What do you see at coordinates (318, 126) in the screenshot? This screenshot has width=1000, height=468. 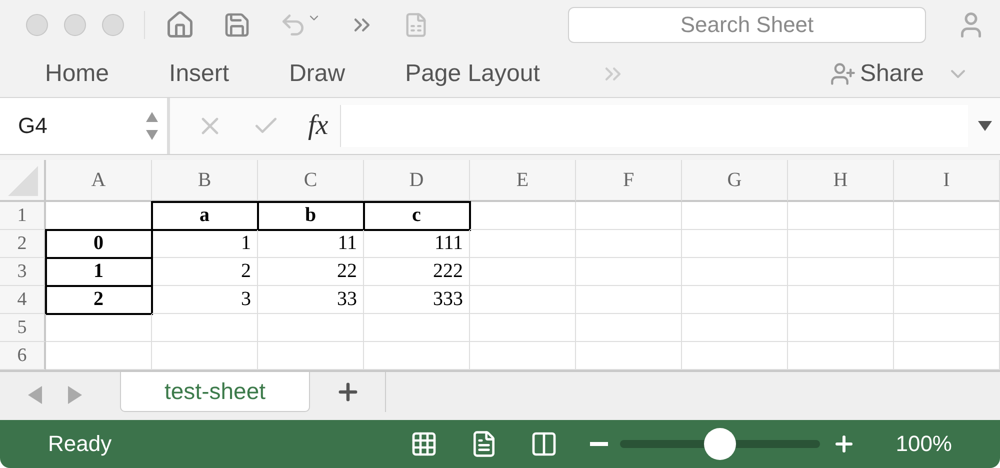 I see `insert-function-button: fx` at bounding box center [318, 126].